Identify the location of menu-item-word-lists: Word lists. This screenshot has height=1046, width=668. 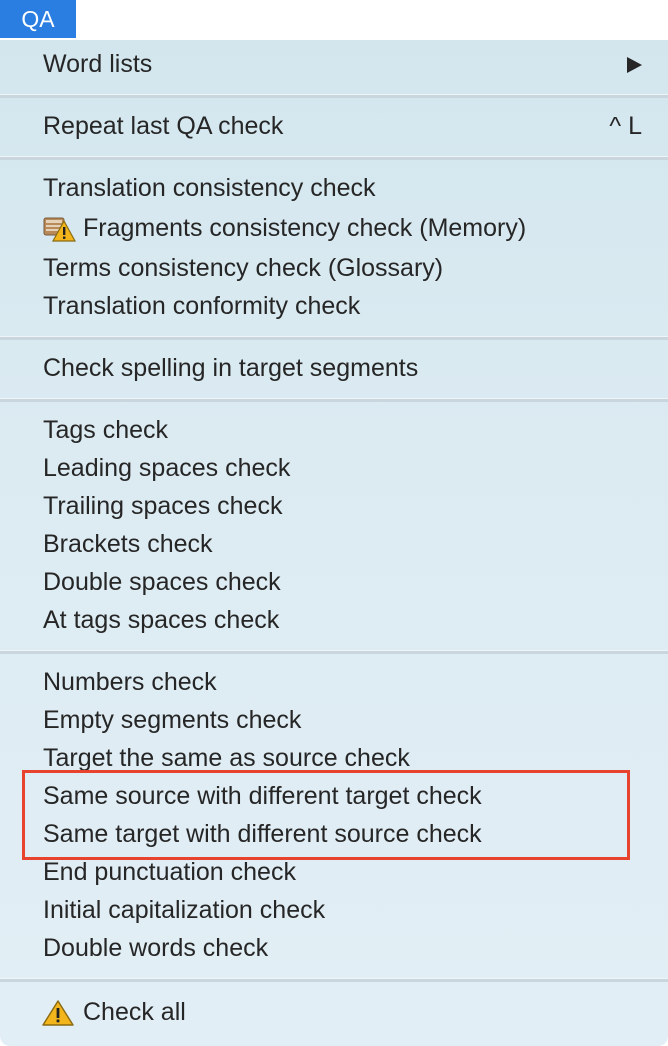
(334, 64).